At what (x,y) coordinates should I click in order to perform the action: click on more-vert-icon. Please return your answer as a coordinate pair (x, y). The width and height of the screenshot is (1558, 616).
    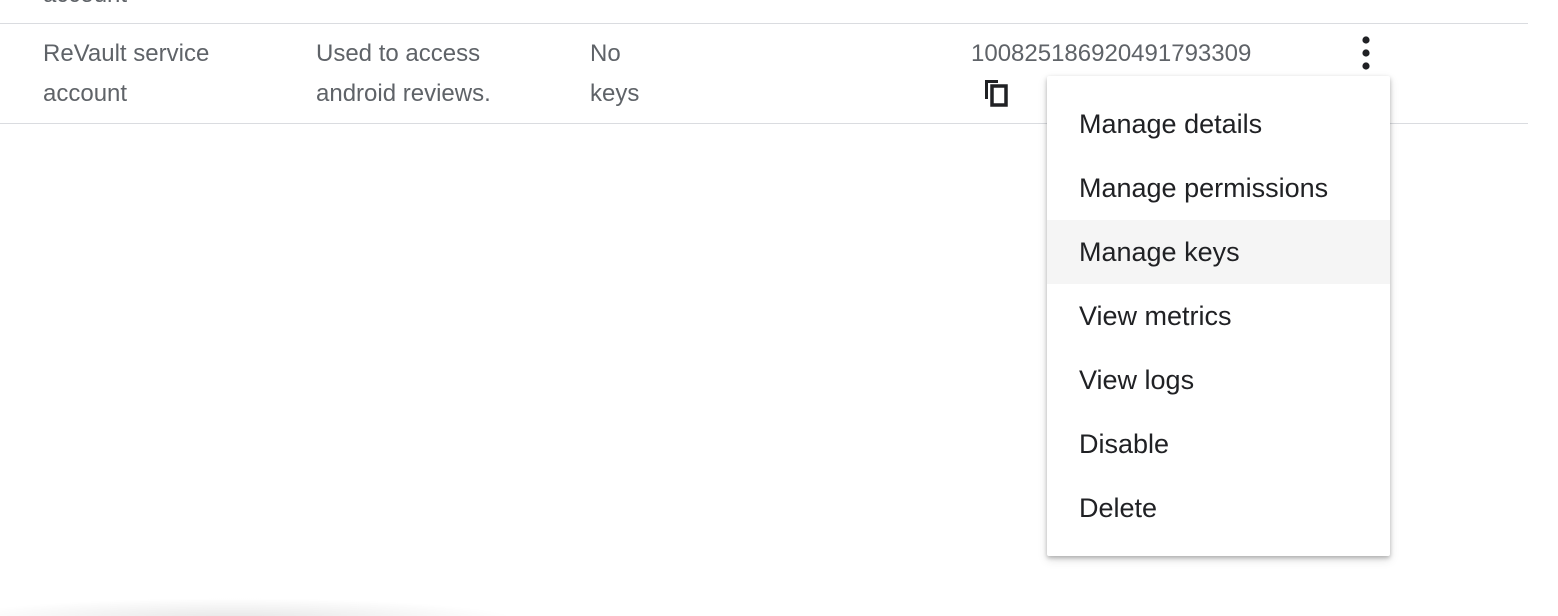
    Looking at the image, I should click on (1366, 53).